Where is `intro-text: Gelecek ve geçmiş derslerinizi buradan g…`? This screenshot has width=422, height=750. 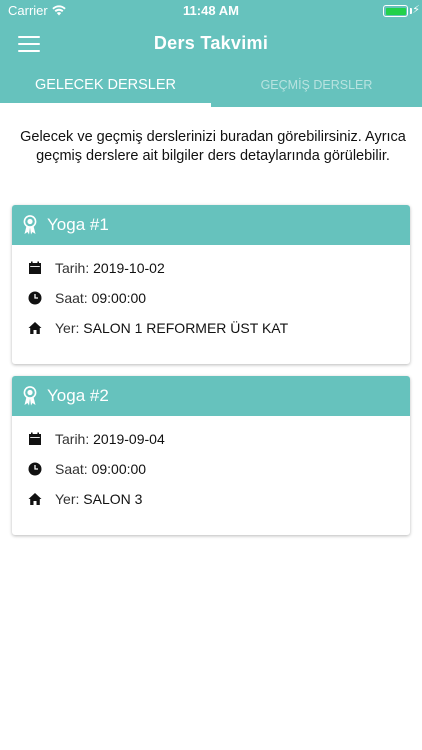 intro-text: Gelecek ve geçmiş derslerinizi buradan g… is located at coordinates (213, 146).